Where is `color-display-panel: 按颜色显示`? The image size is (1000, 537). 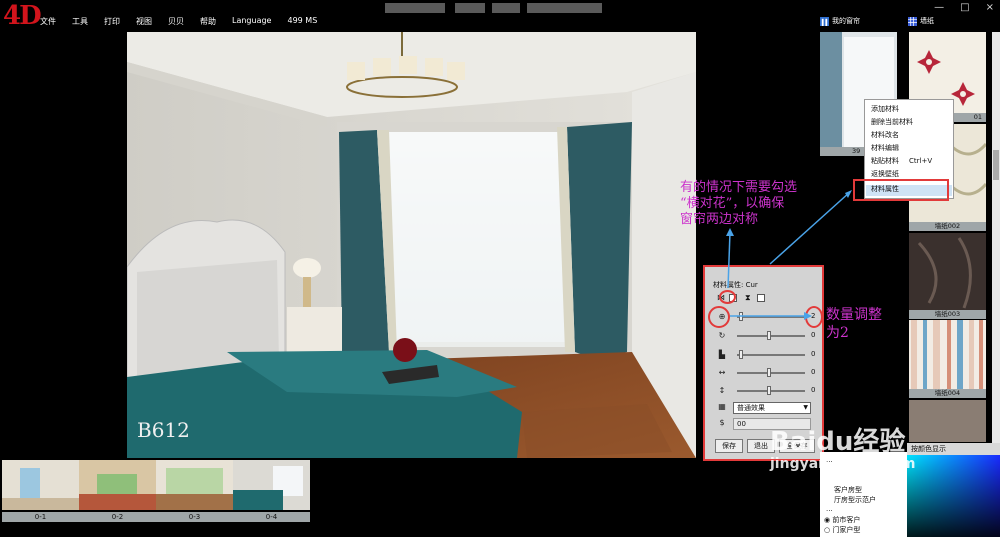
color-display-panel: 按颜色显示 is located at coordinates (953, 490).